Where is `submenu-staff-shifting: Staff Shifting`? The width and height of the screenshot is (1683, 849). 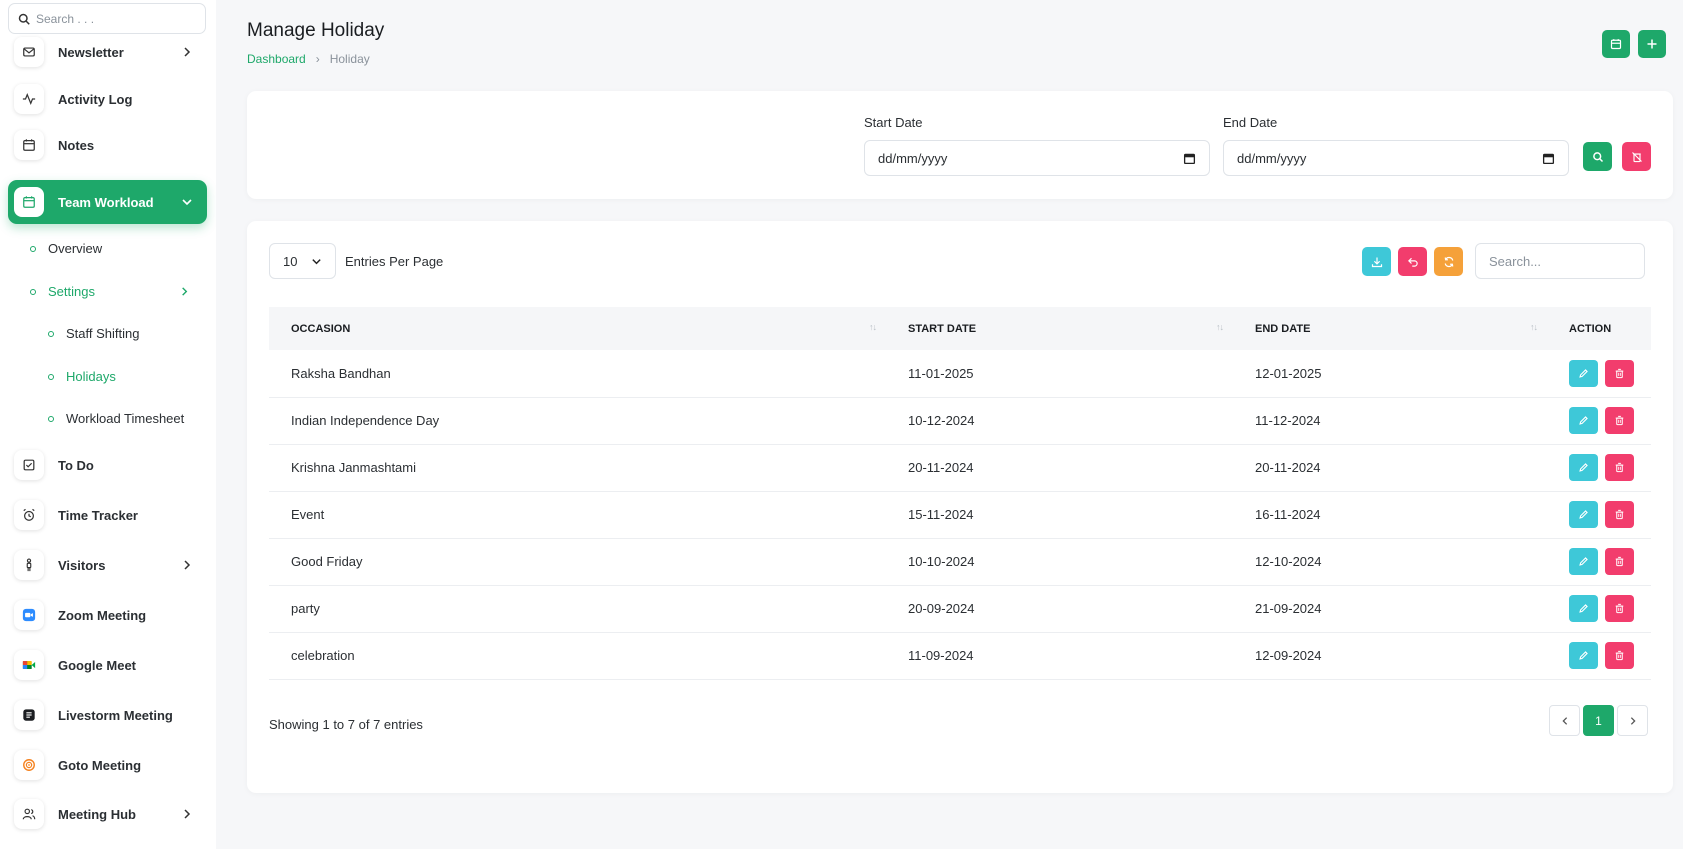
submenu-staff-shifting: Staff Shifting is located at coordinates (93, 333).